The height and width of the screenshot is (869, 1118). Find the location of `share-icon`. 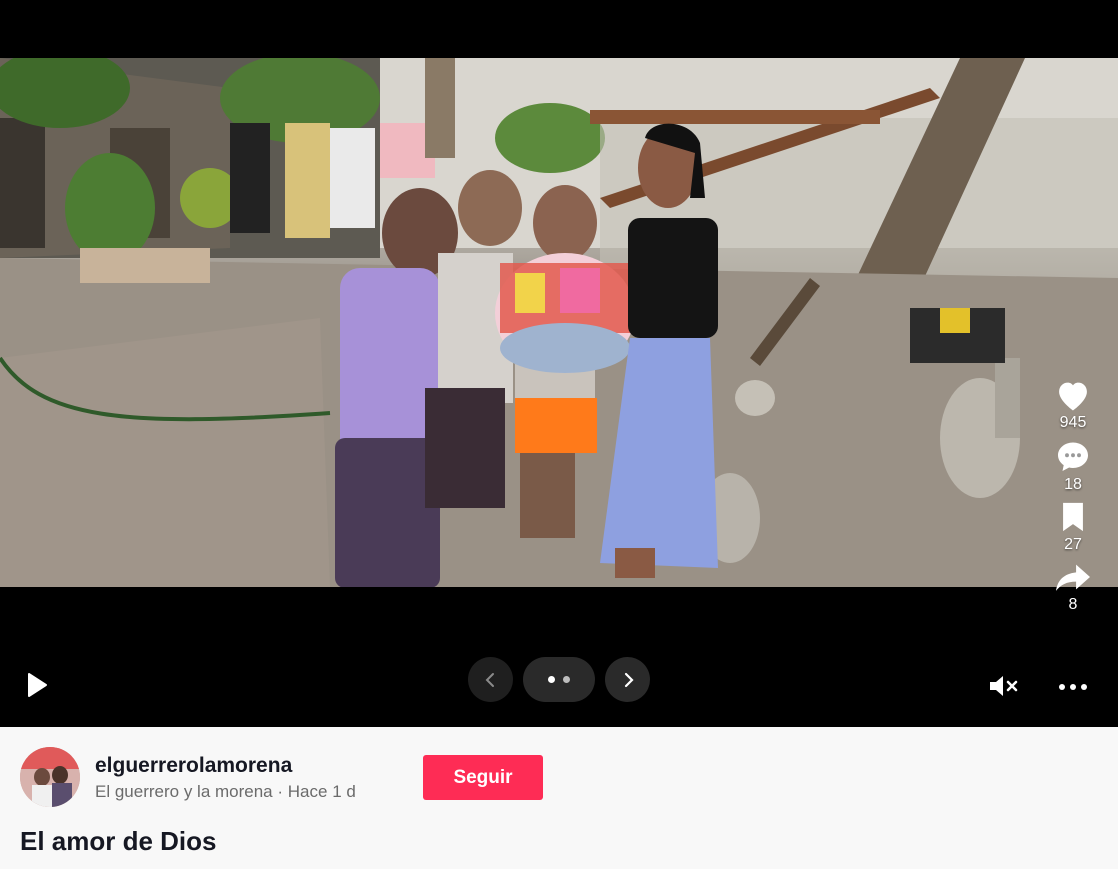

share-icon is located at coordinates (1073, 577).